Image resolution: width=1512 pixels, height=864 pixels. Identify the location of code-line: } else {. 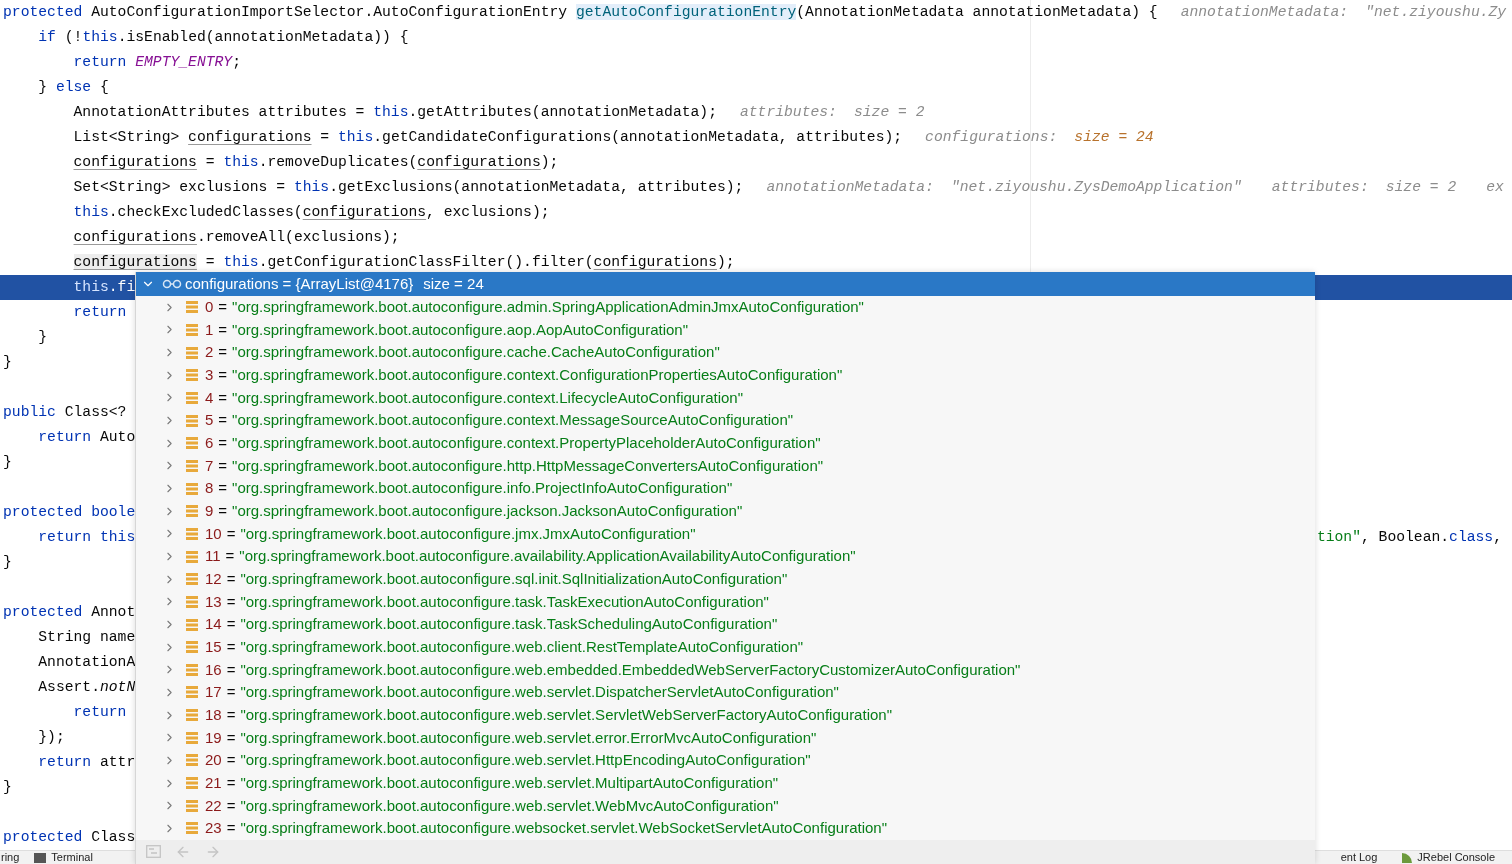
(73, 88).